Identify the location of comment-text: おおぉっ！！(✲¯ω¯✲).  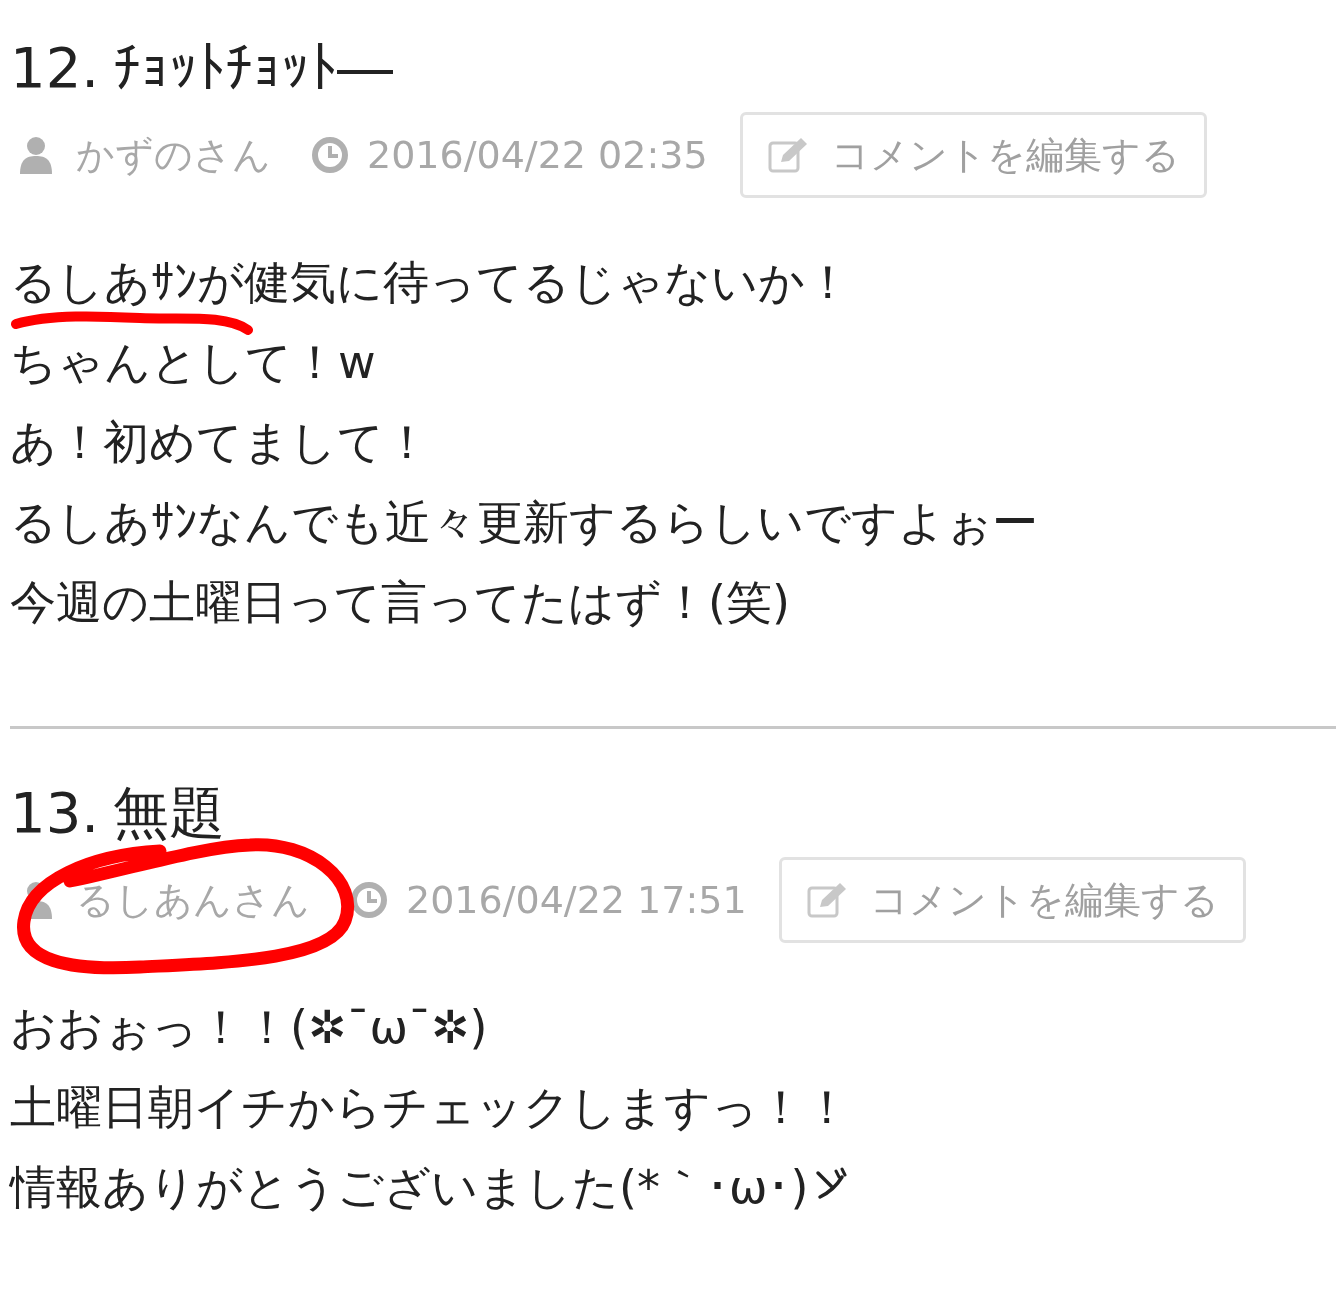
(249, 1027).